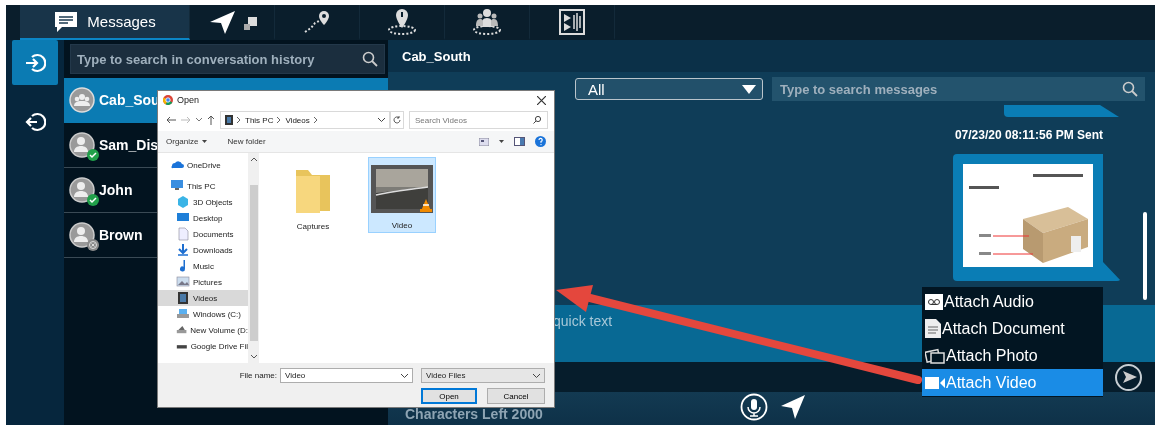 The image size is (1159, 425). What do you see at coordinates (258, 375) in the screenshot?
I see `field-label: File name:` at bounding box center [258, 375].